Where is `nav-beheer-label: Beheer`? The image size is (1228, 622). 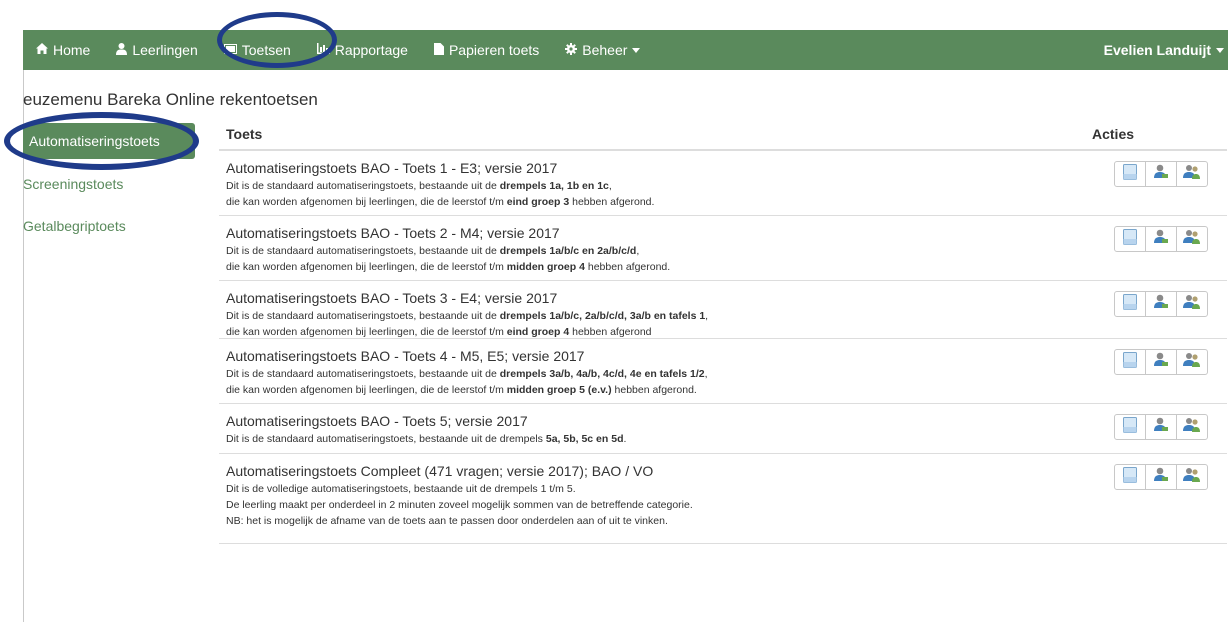
nav-beheer-label: Beheer is located at coordinates (605, 50).